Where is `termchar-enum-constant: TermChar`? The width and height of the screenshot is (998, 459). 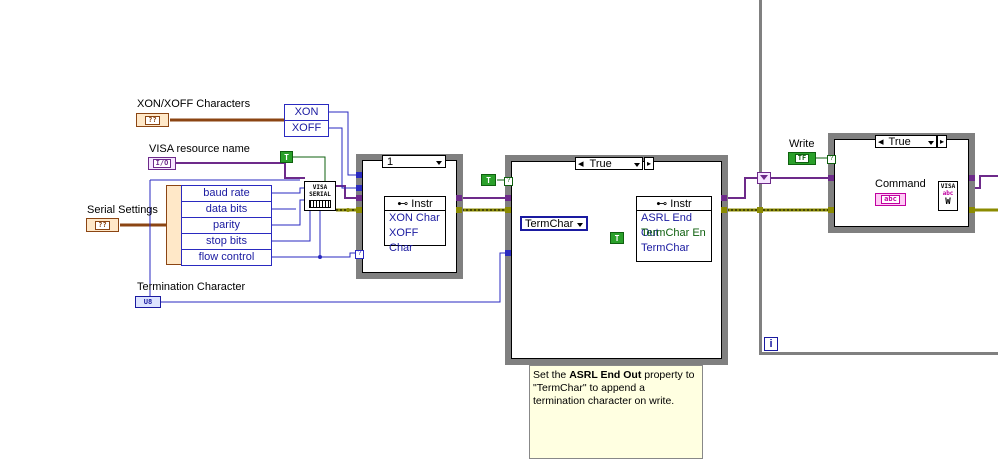
termchar-enum-constant: TermChar is located at coordinates (554, 223).